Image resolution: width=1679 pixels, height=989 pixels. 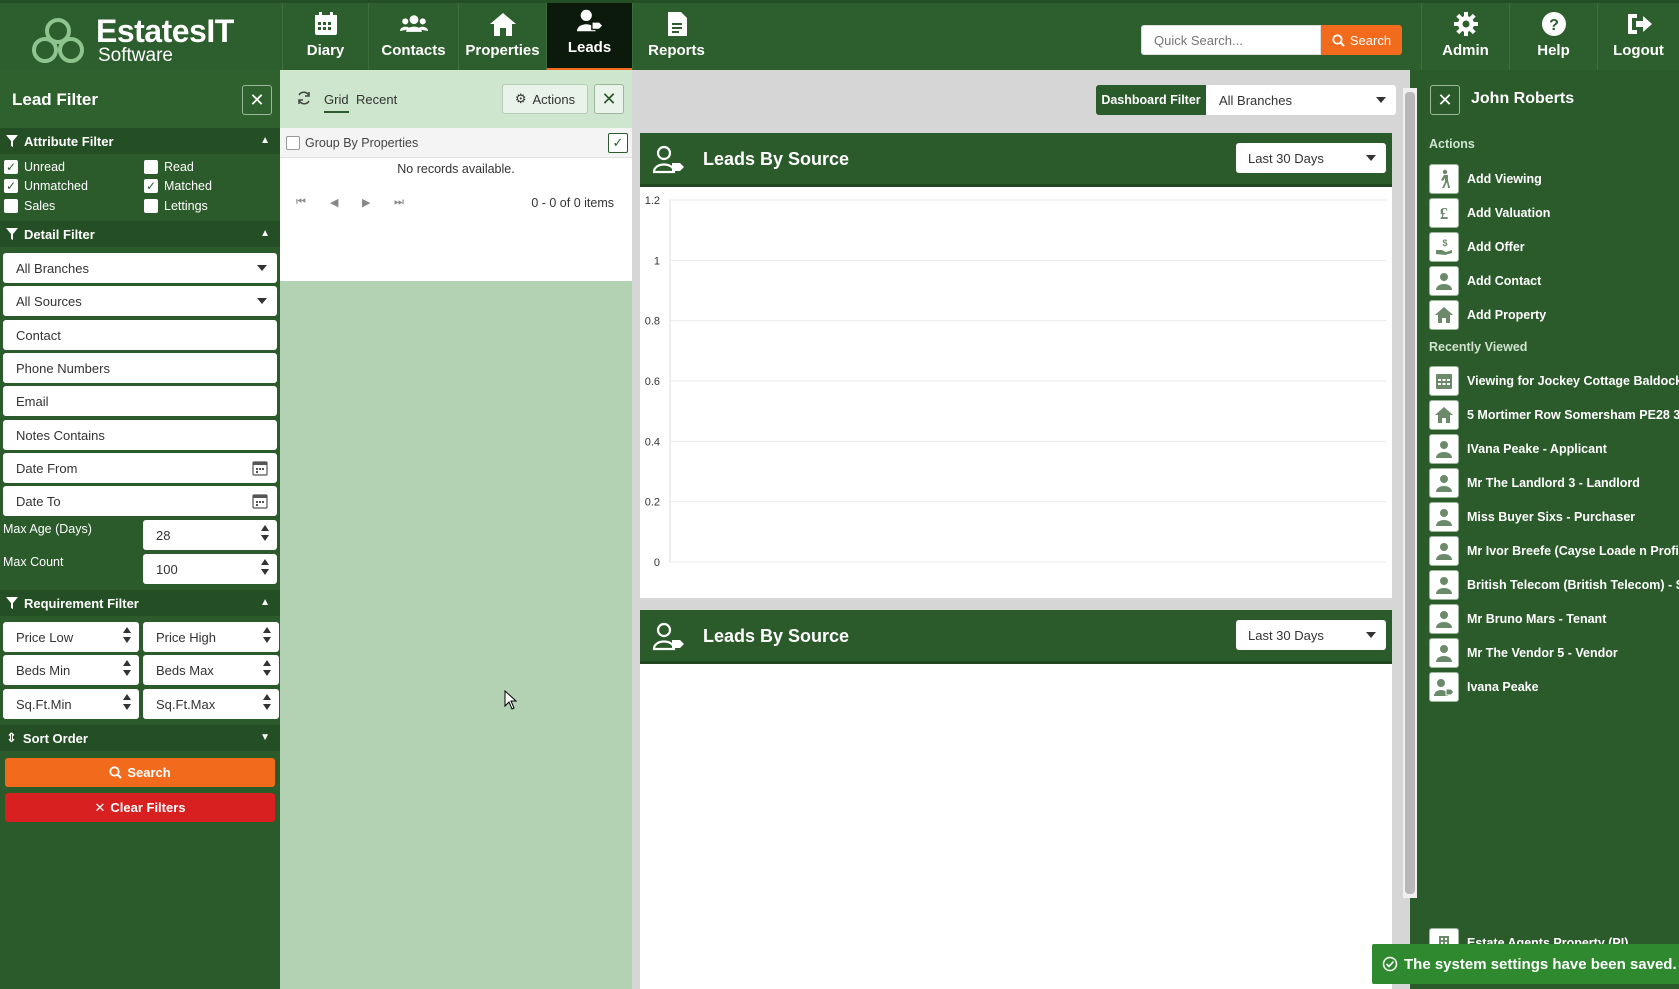 I want to click on sources-select: All Sources, so click(x=140, y=301).